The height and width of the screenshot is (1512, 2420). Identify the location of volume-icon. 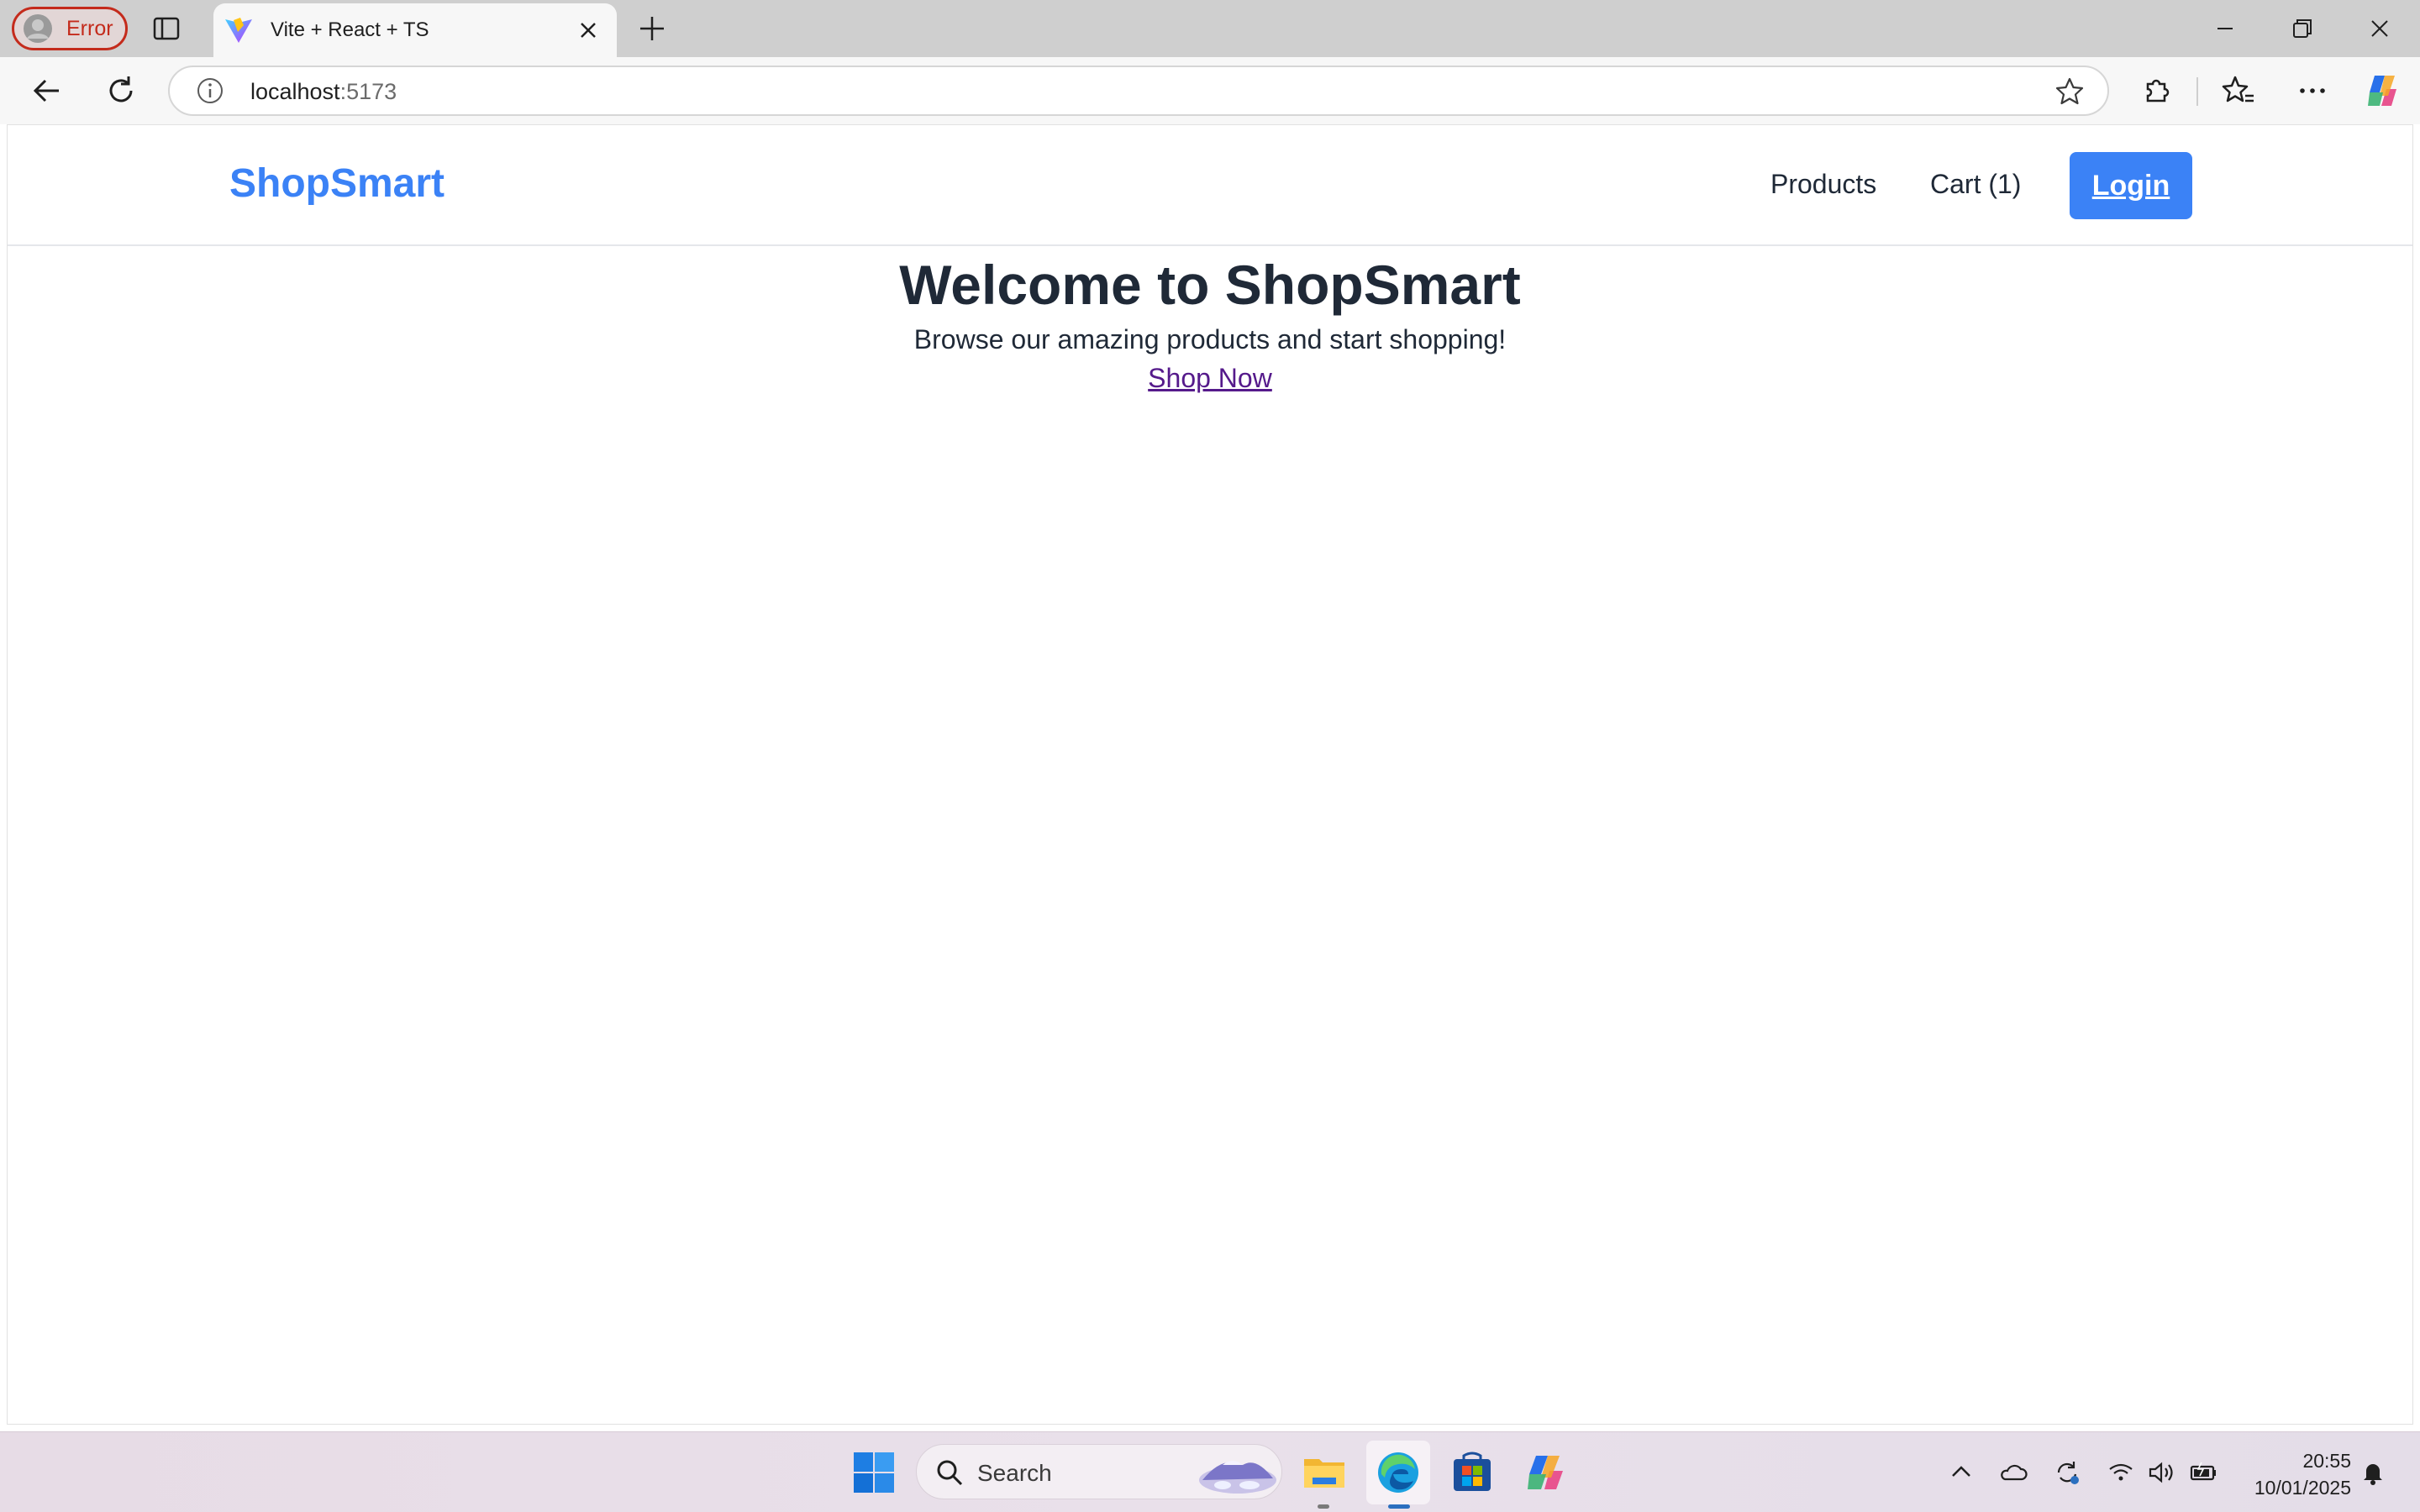
(2161, 1472).